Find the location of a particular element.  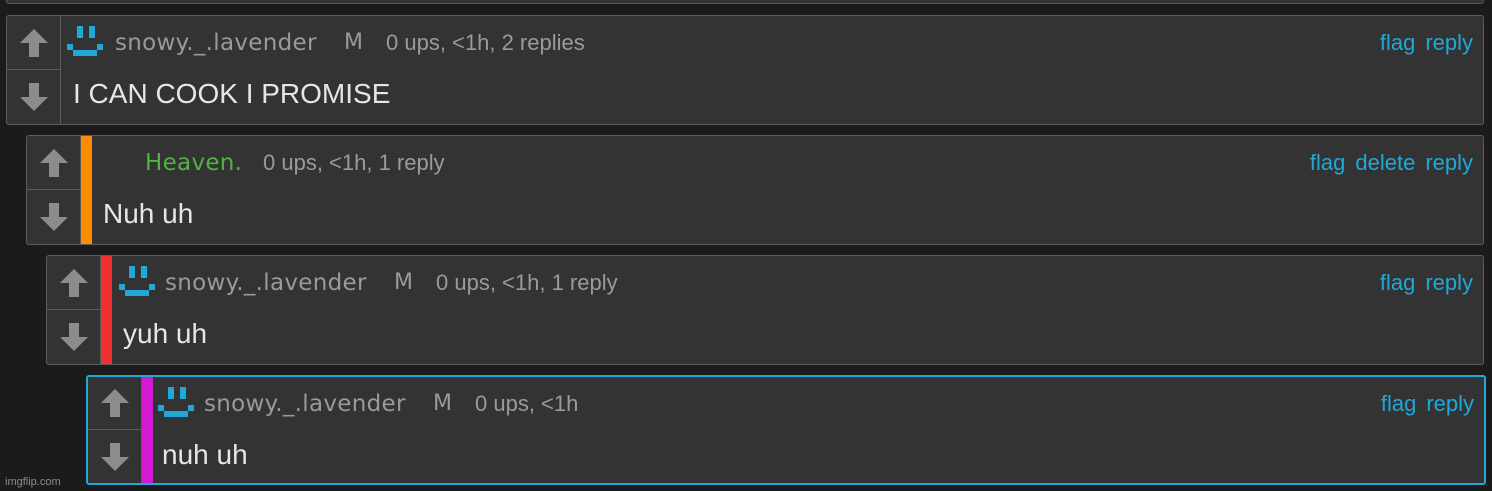

comment-meta: 0 ups, <1h, 2 replies is located at coordinates (485, 42).